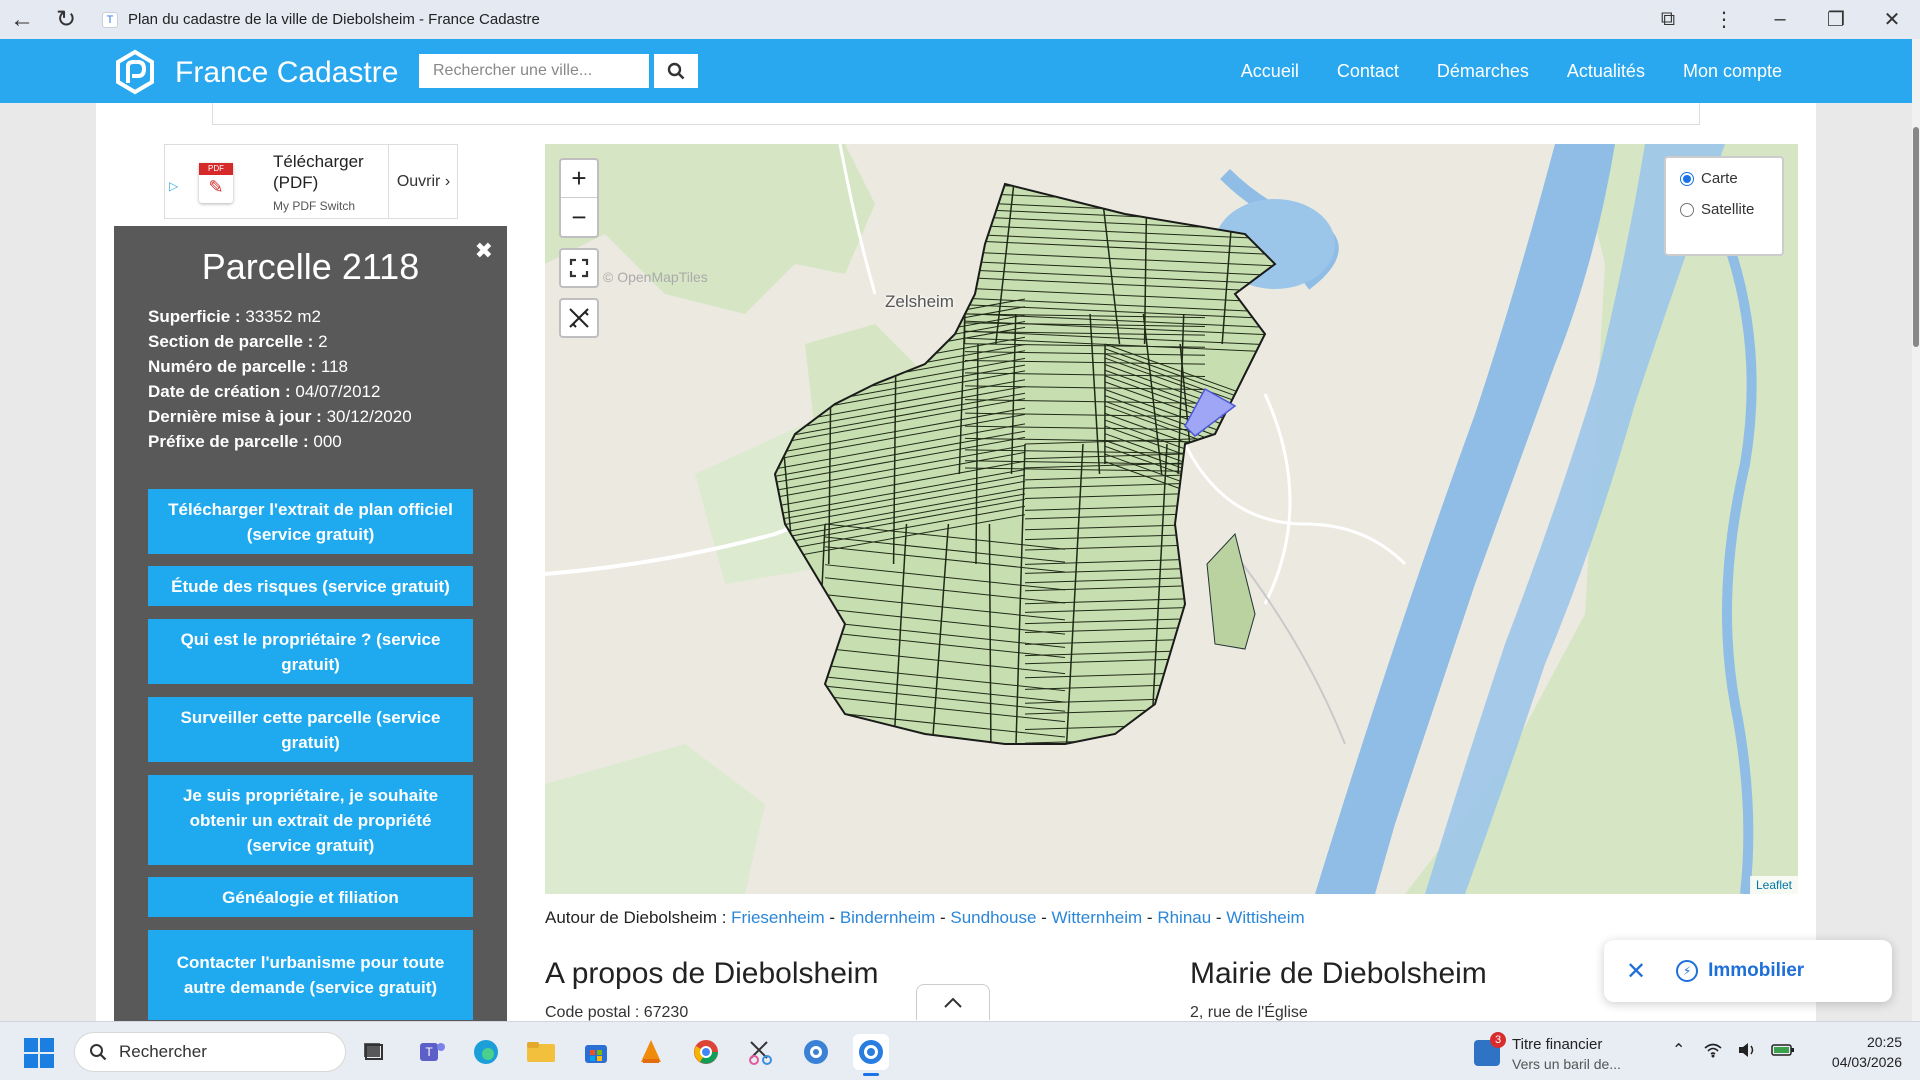 The height and width of the screenshot is (1080, 1920). Describe the element at coordinates (248, 366) in the screenshot. I see `info-numero: Numéro de parcelle : 118` at that location.